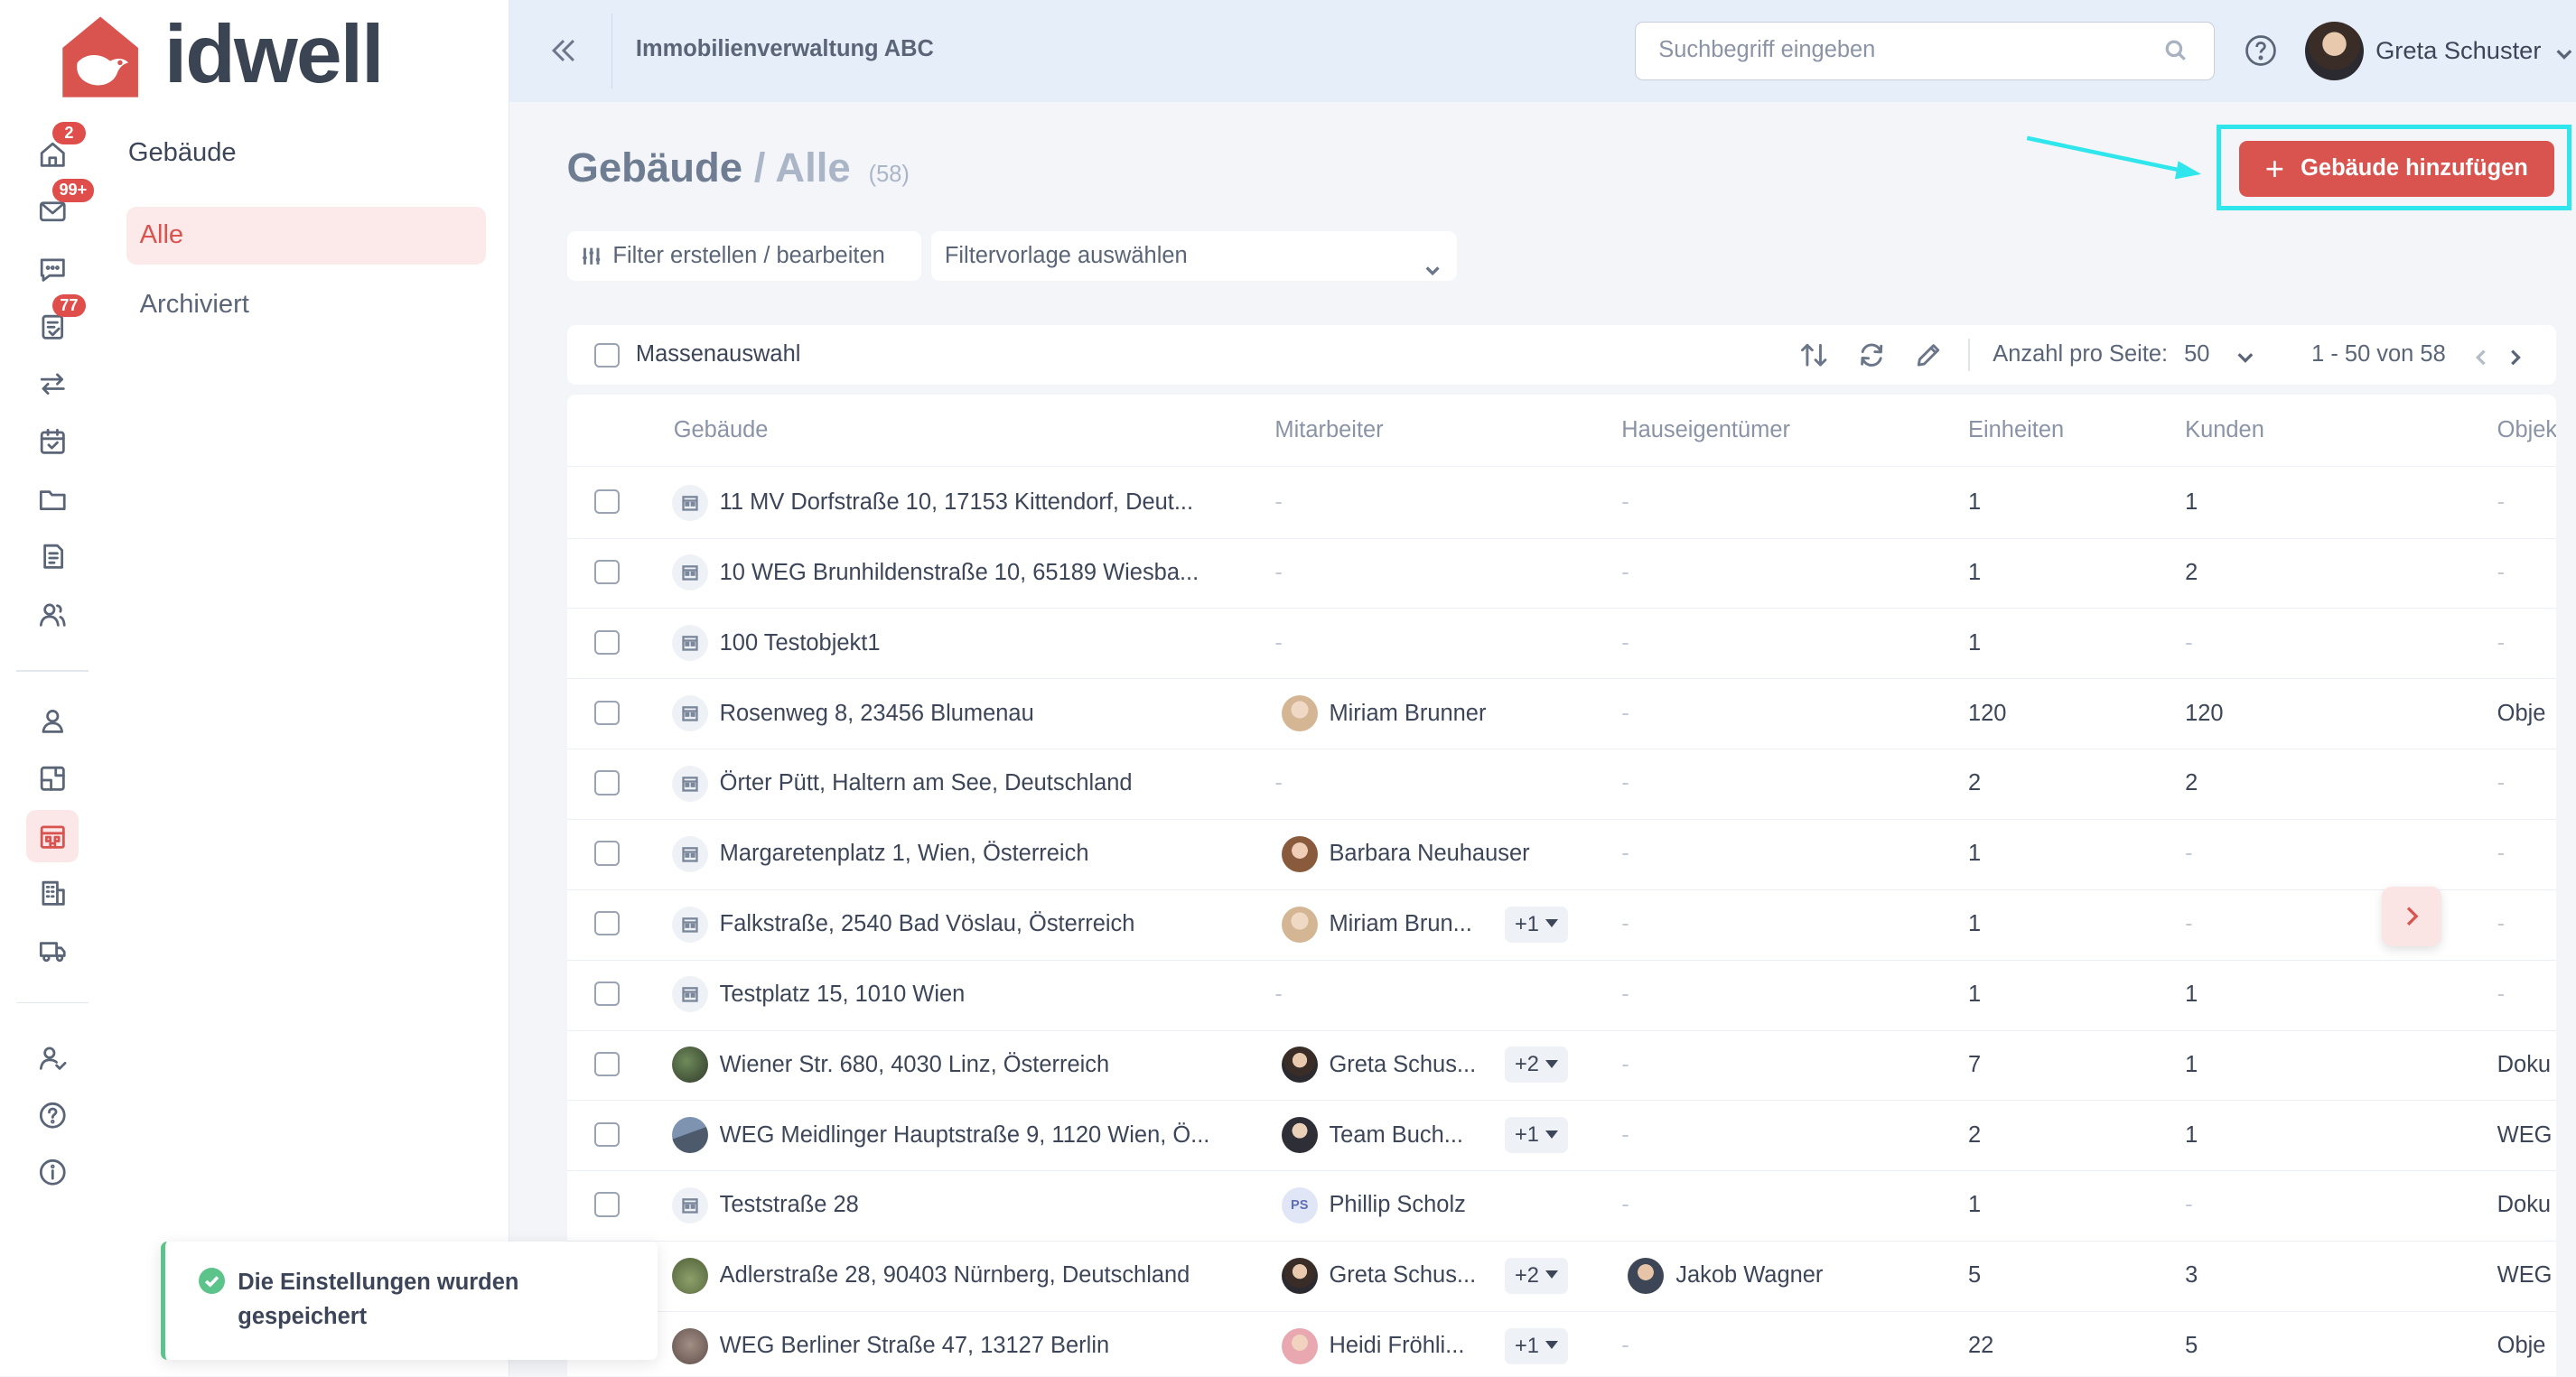  I want to click on idwell-logo: idwell, so click(220, 56).